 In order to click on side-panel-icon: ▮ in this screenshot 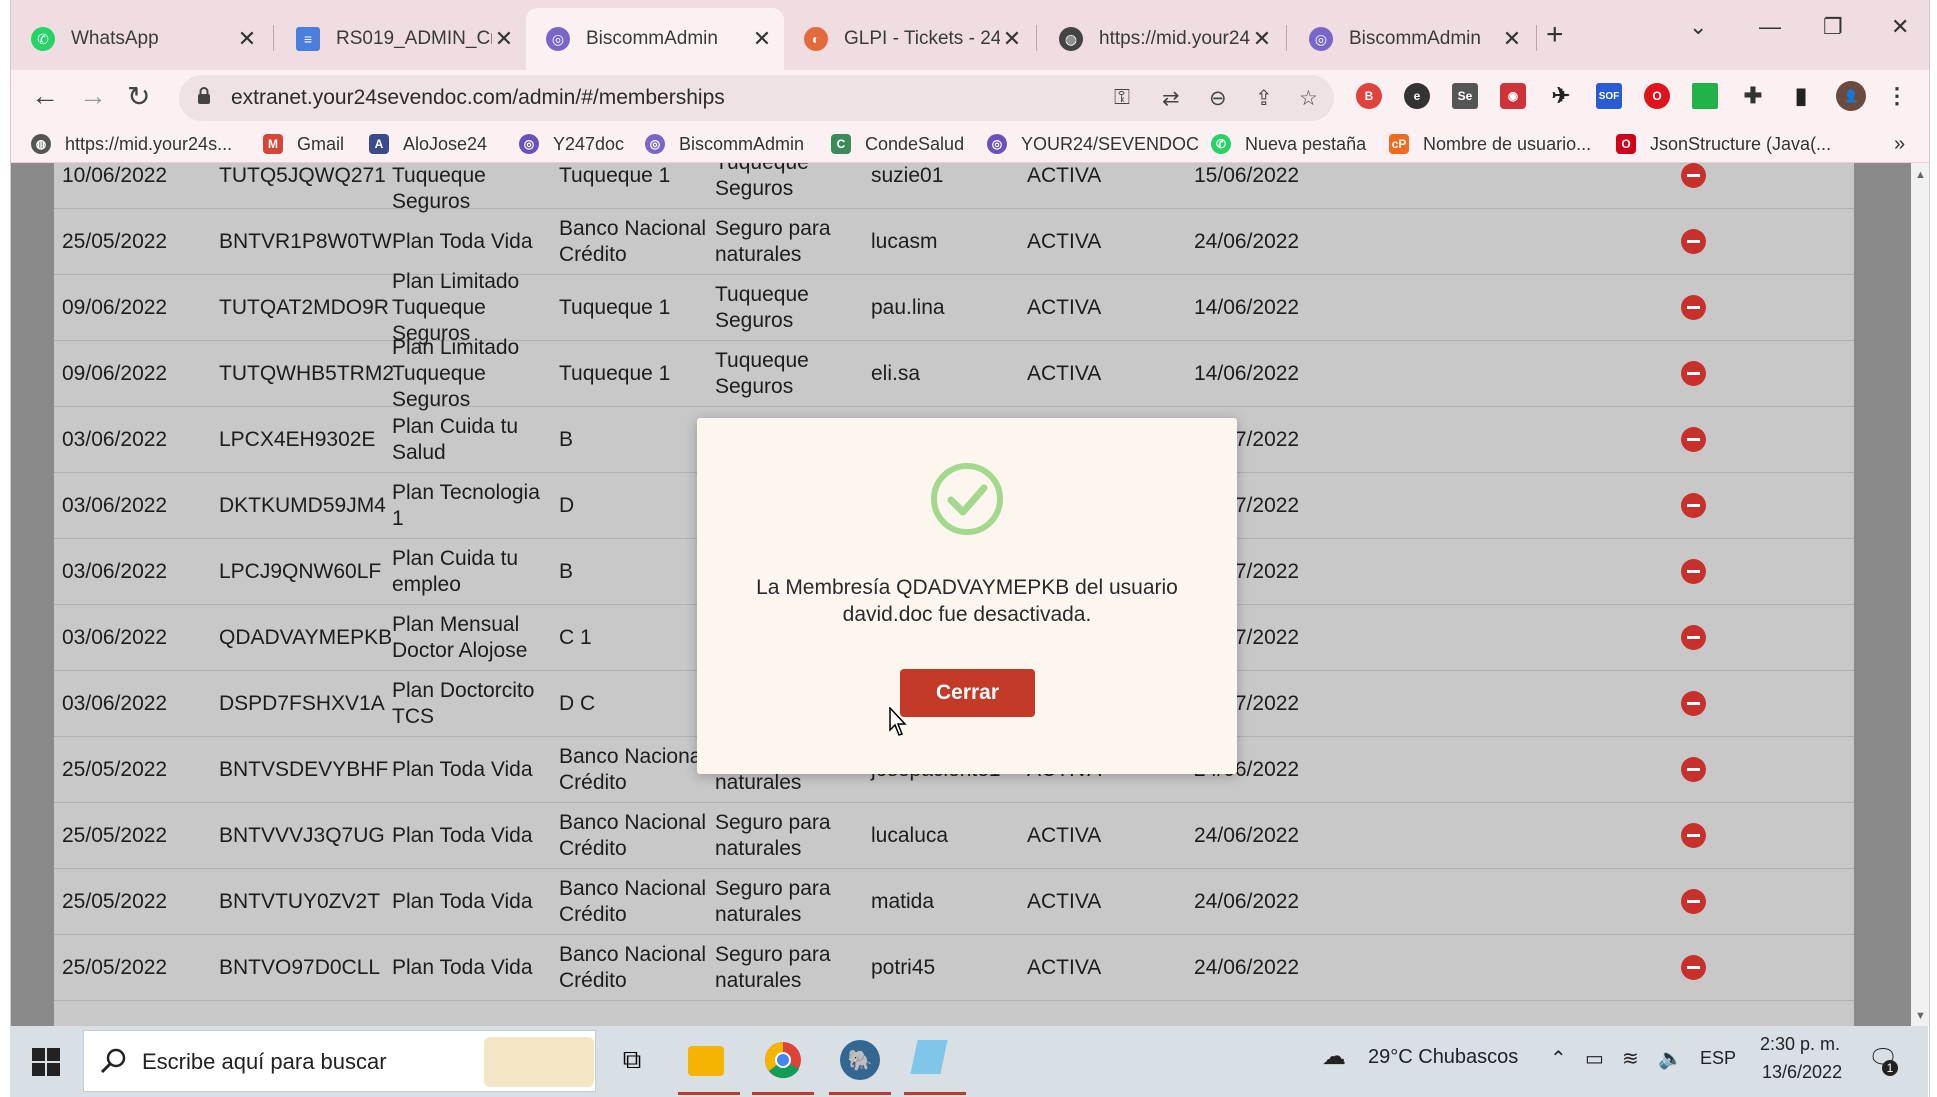, I will do `click(1801, 96)`.